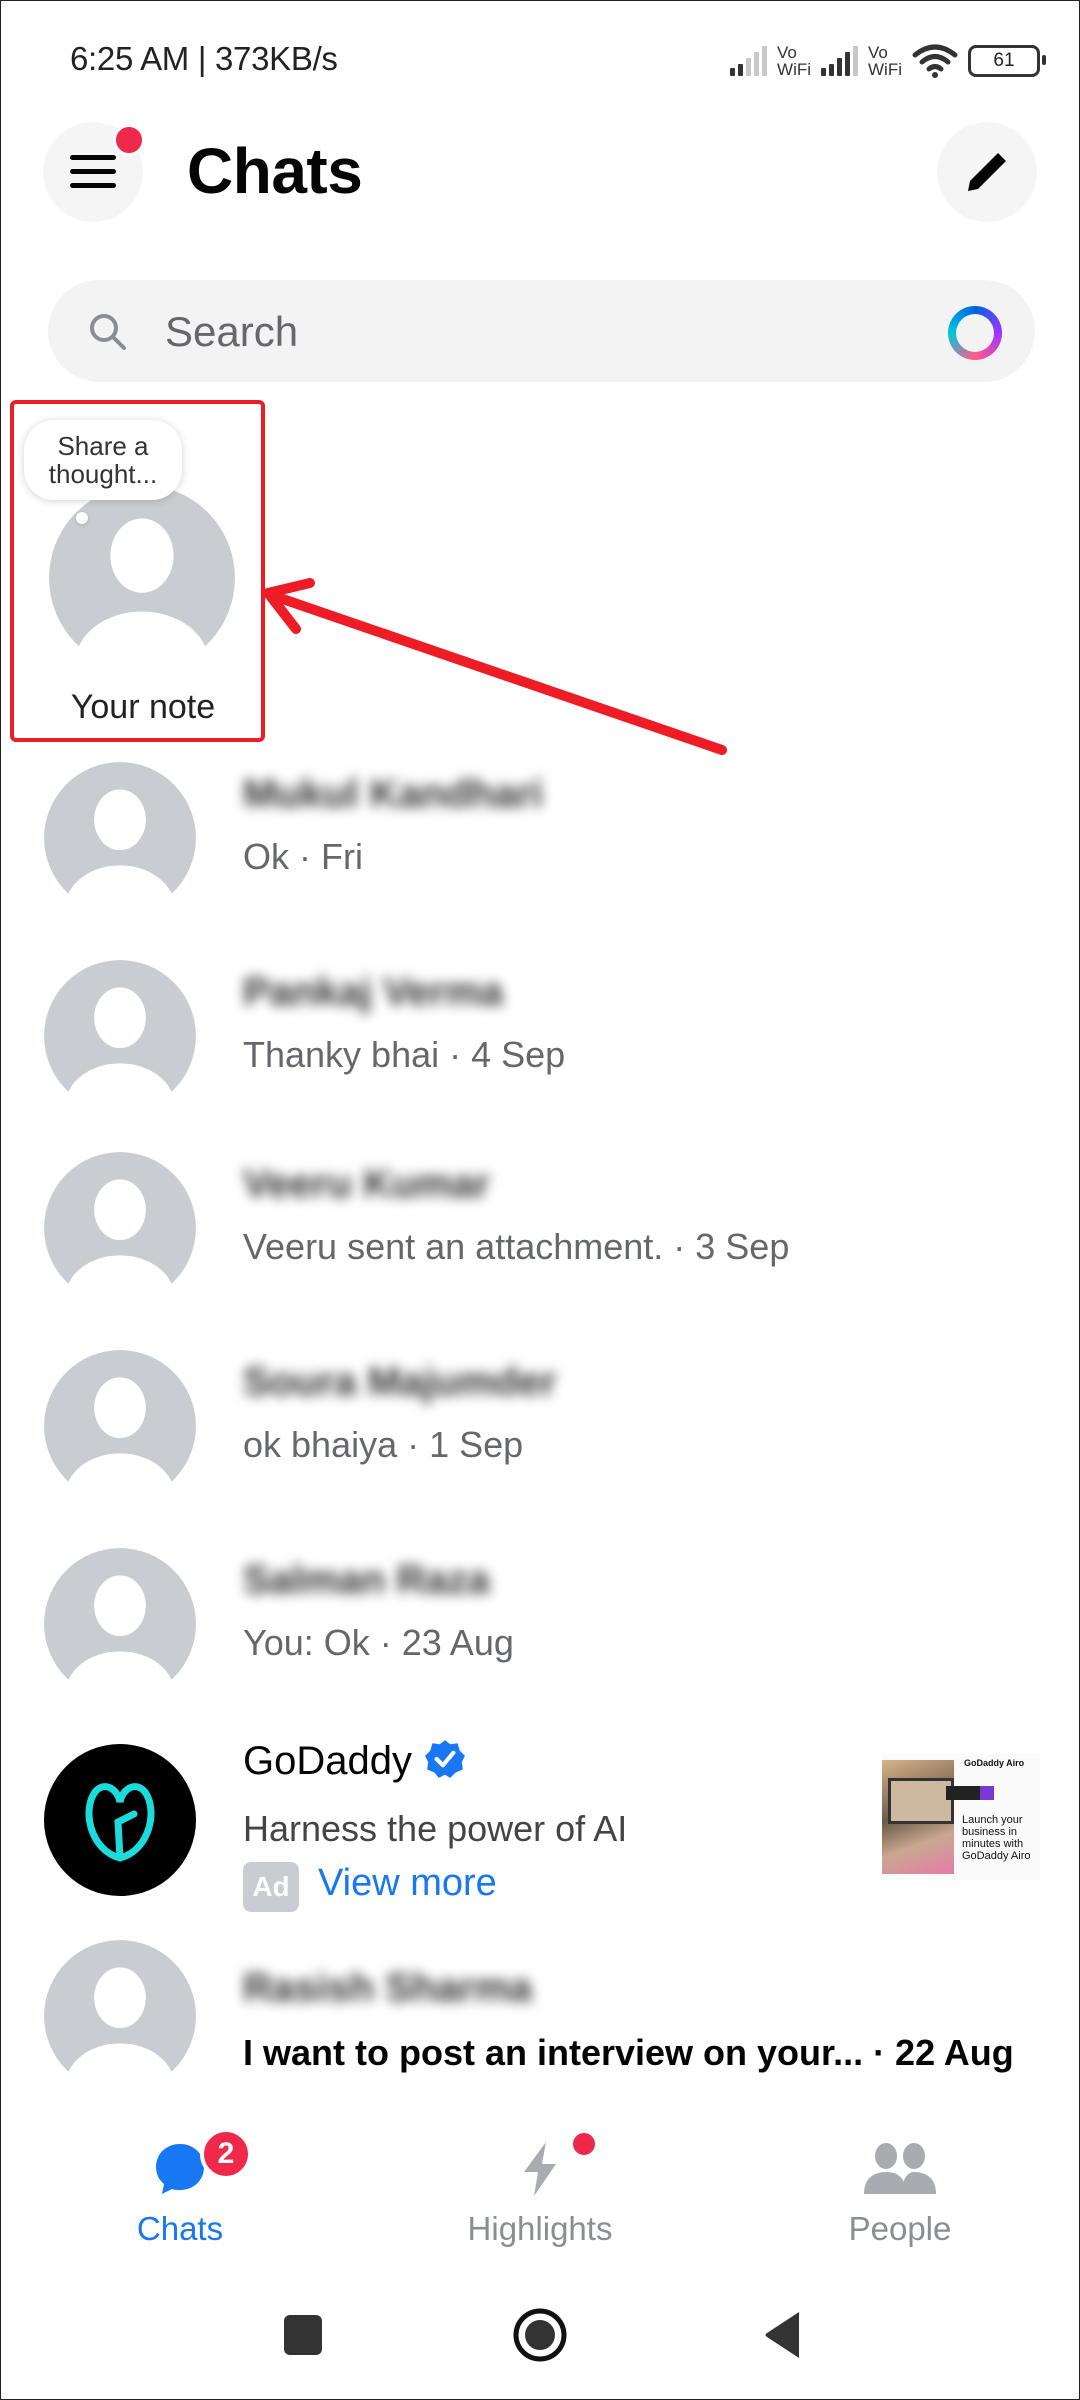 The height and width of the screenshot is (2400, 1080). I want to click on recents-button, so click(303, 2335).